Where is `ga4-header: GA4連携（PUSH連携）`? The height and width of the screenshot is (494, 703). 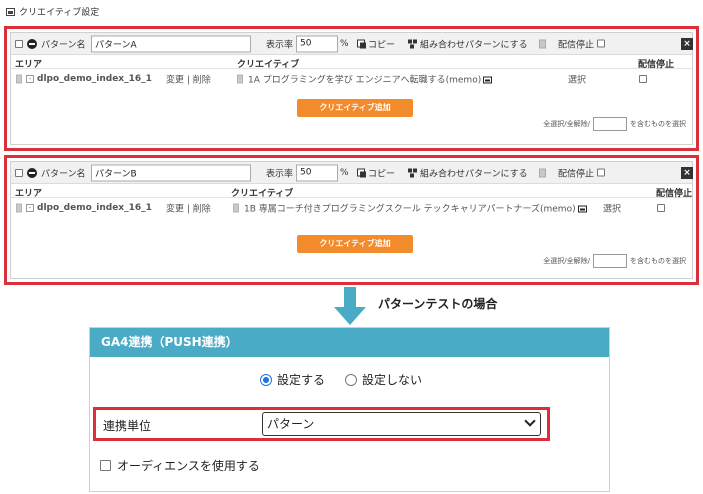 ga4-header: GA4連携（PUSH連携） is located at coordinates (349, 342).